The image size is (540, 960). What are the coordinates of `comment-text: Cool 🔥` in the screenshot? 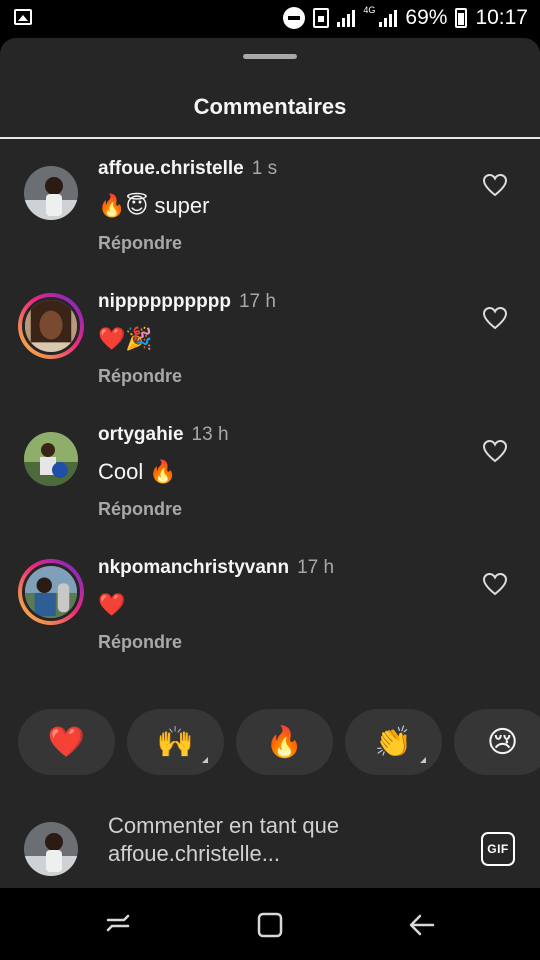 It's located at (137, 471).